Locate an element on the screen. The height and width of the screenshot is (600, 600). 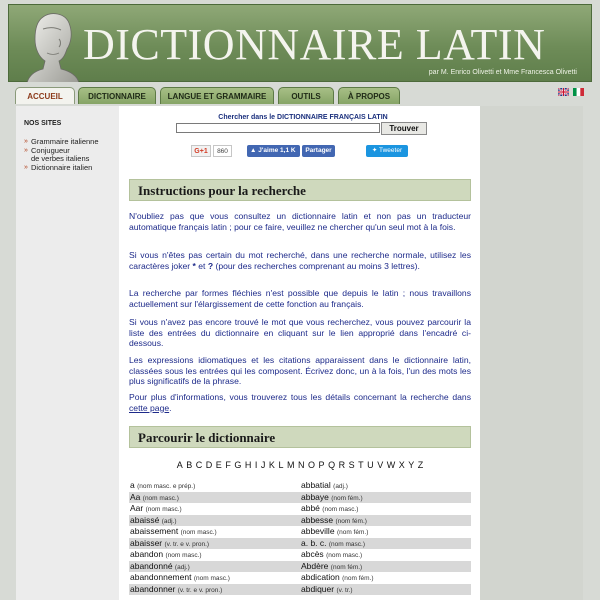
facebook-share-button: Partager is located at coordinates (318, 151).